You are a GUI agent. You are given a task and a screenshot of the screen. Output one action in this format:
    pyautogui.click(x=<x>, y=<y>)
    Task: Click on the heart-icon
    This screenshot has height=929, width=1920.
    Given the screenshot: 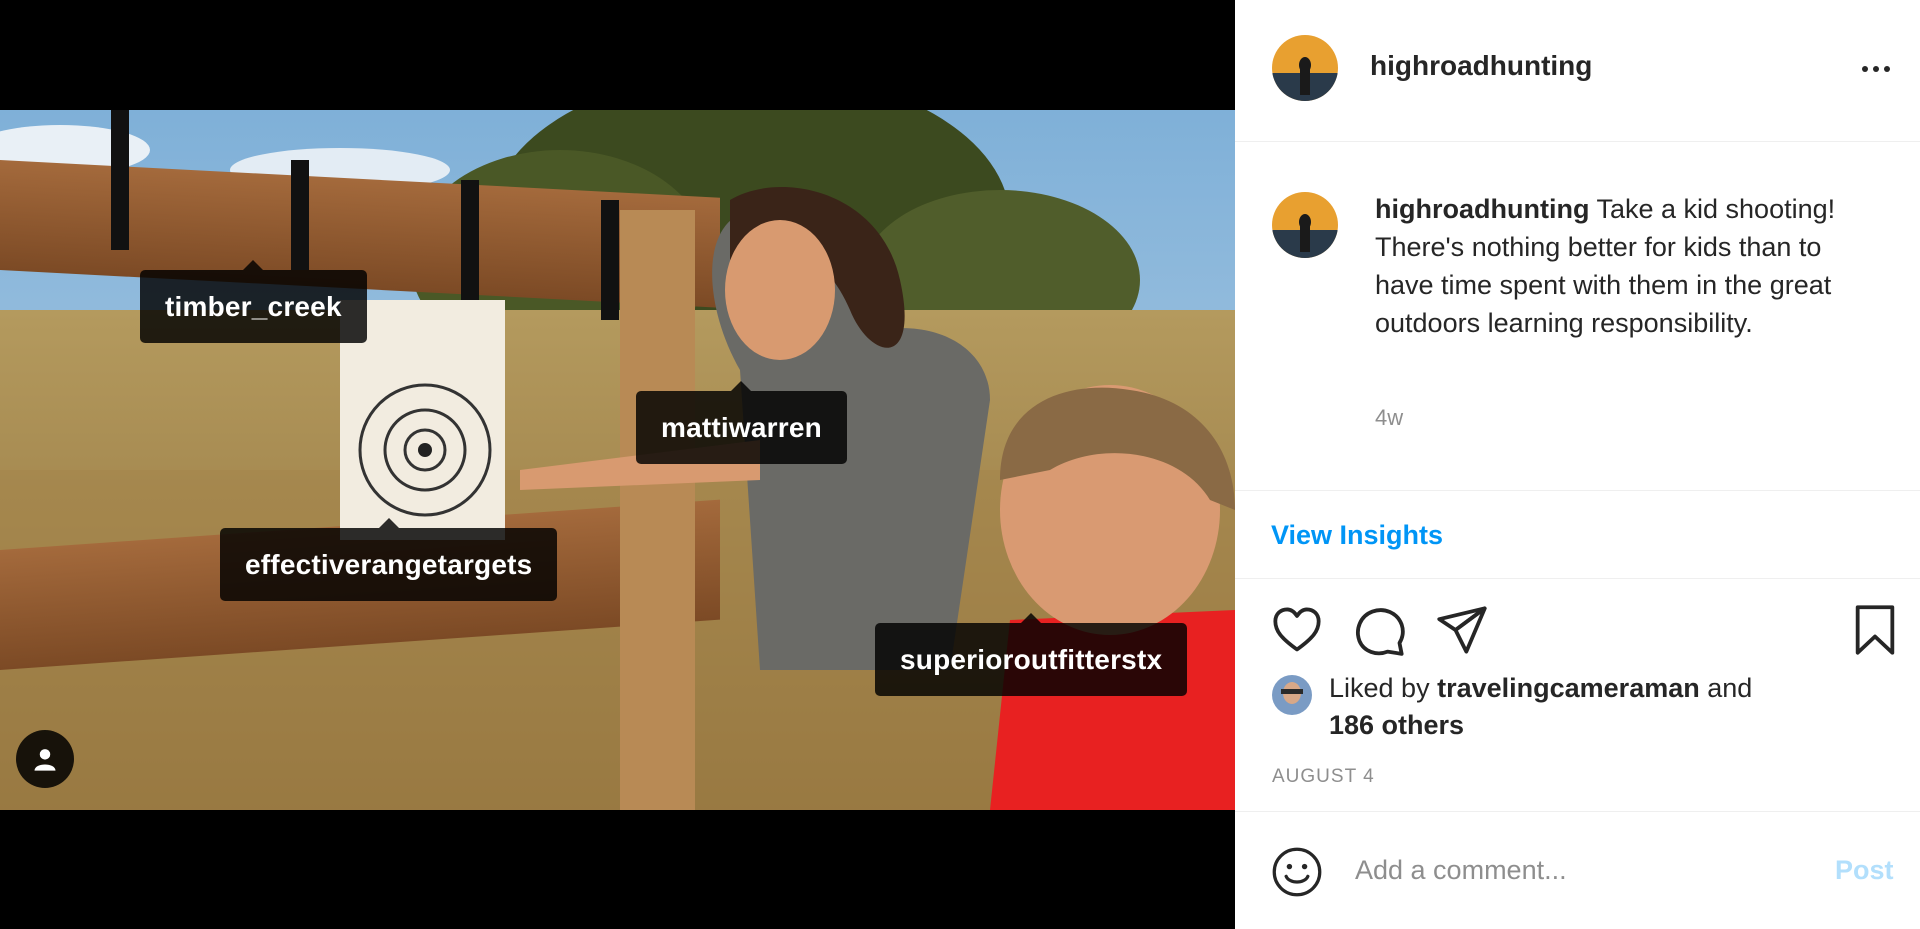 What is the action you would take?
    pyautogui.click(x=1297, y=629)
    